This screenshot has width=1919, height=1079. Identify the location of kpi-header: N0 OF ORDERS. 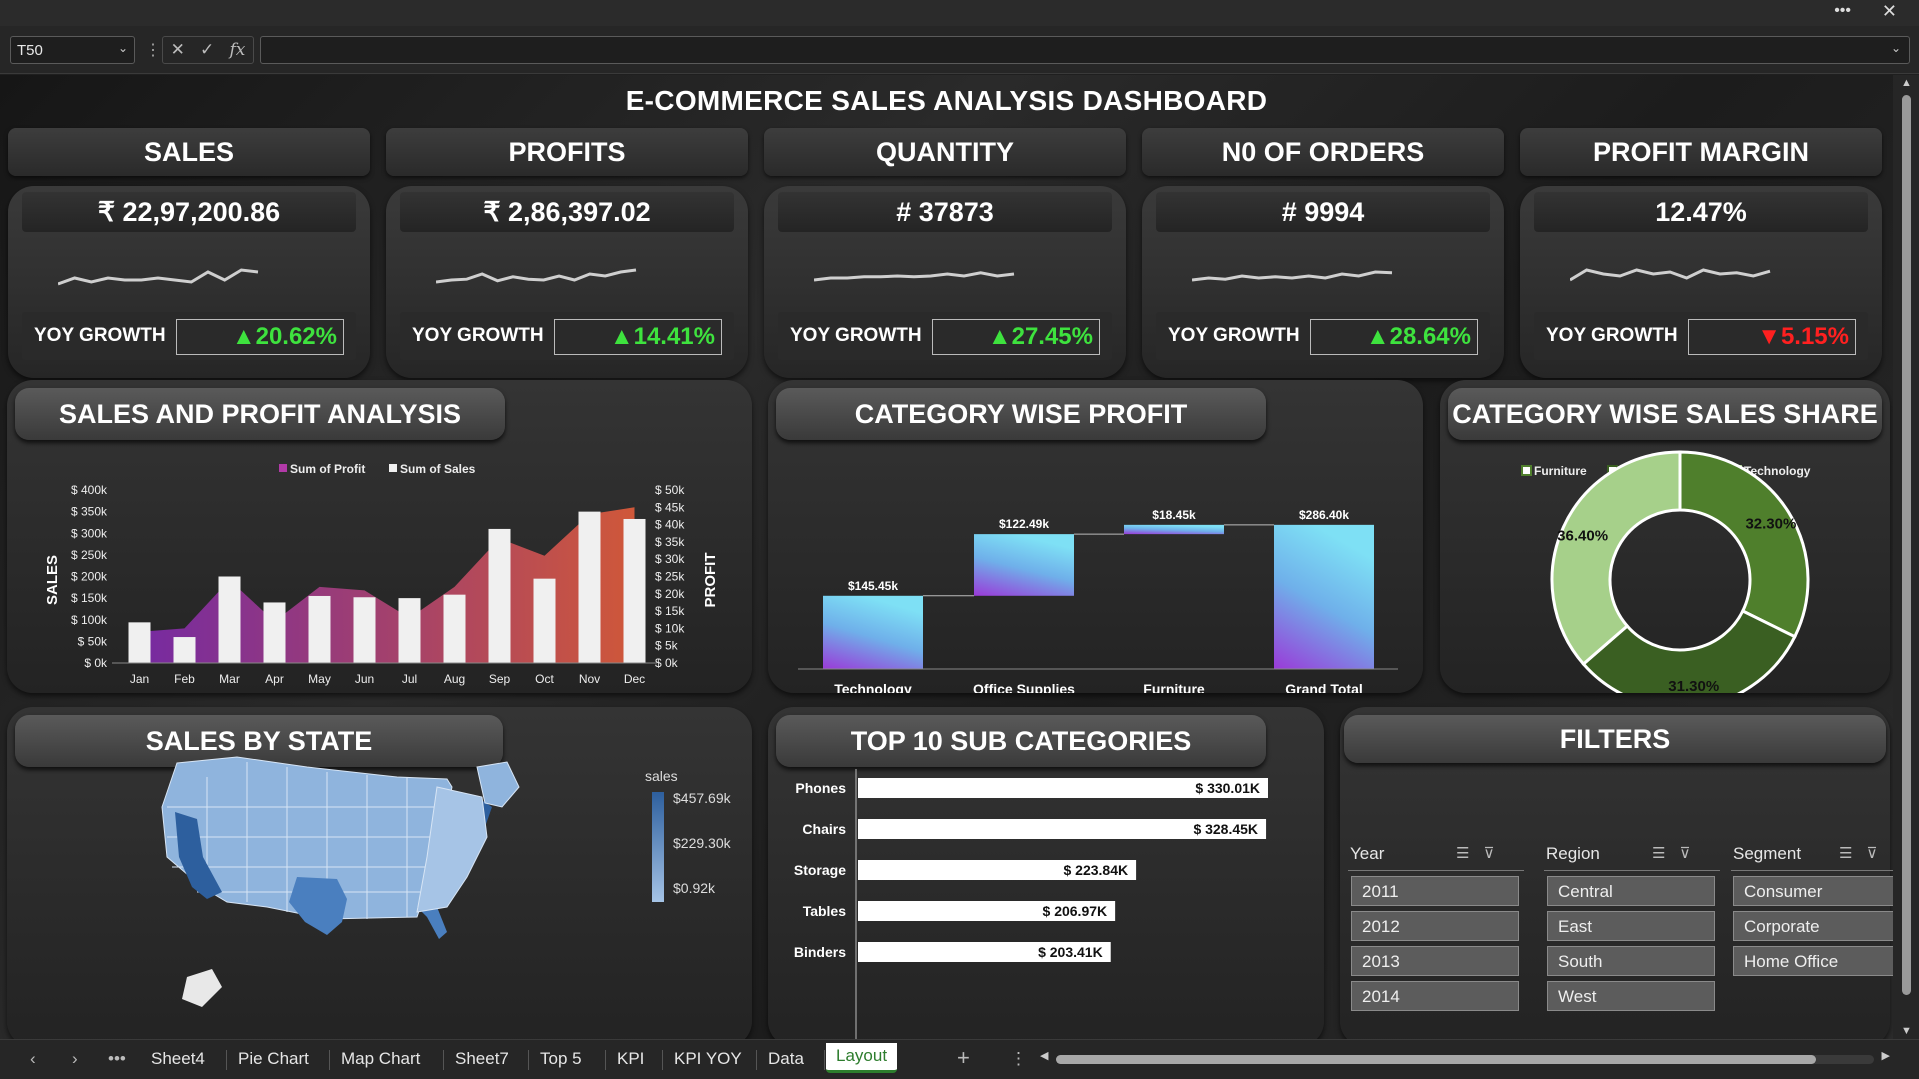
(1323, 152).